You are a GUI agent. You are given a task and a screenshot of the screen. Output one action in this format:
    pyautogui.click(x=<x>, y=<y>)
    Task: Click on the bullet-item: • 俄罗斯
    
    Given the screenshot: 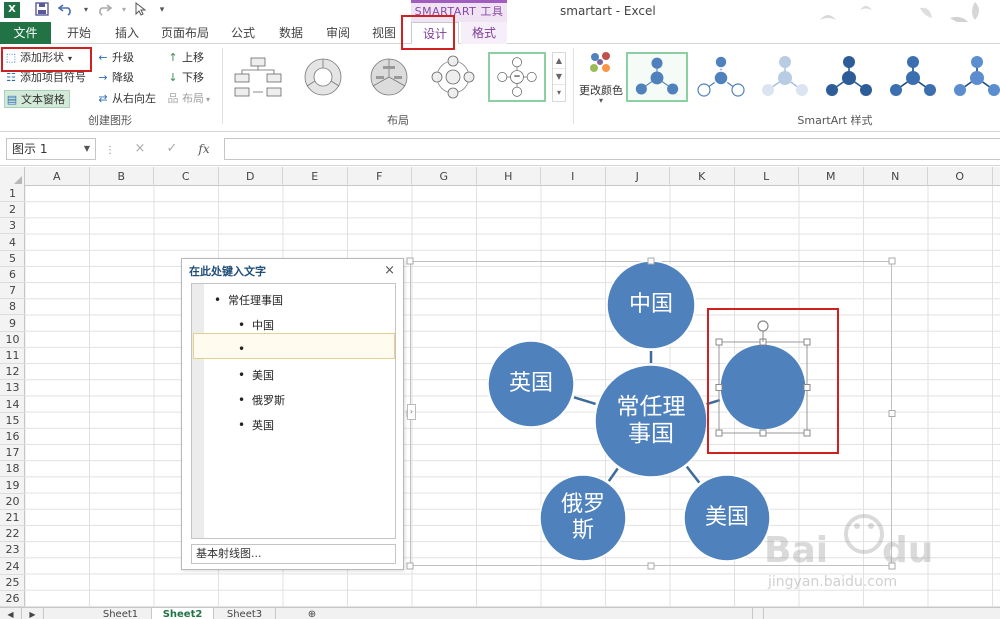 What is the action you would take?
    pyautogui.click(x=261, y=400)
    